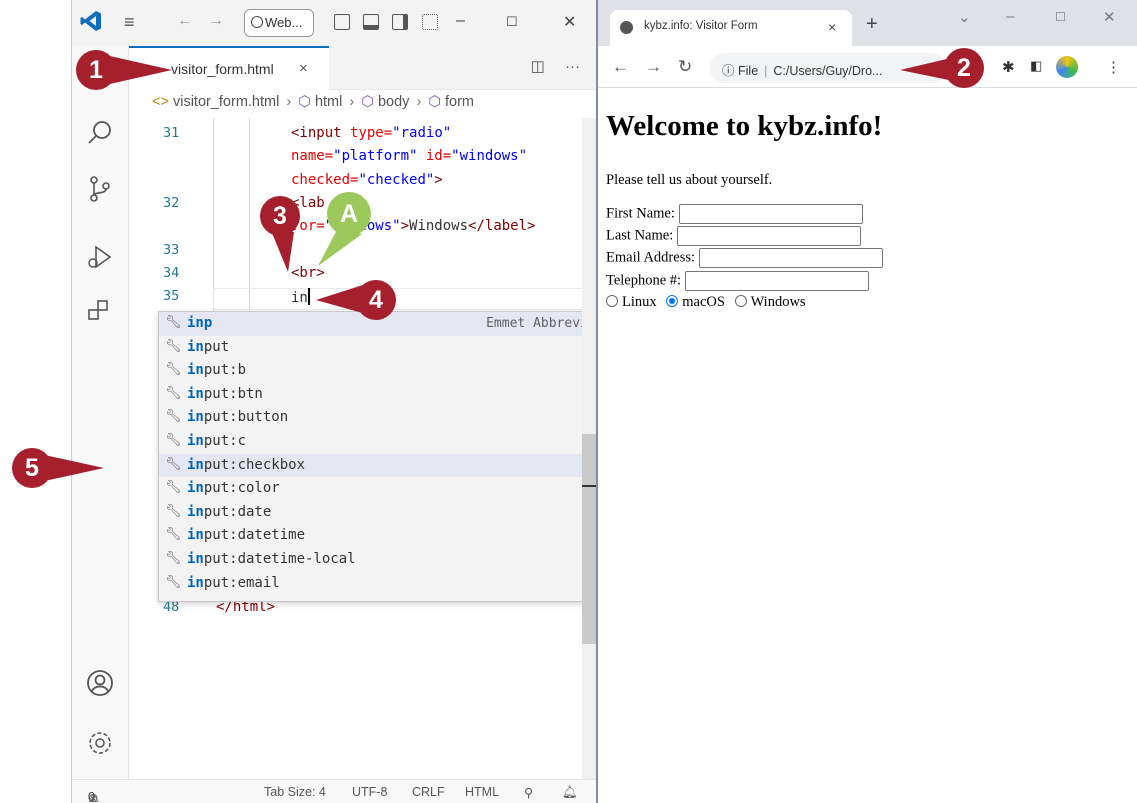 Image resolution: width=1137 pixels, height=803 pixels. I want to click on back-arrow-icon: ←, so click(185, 21).